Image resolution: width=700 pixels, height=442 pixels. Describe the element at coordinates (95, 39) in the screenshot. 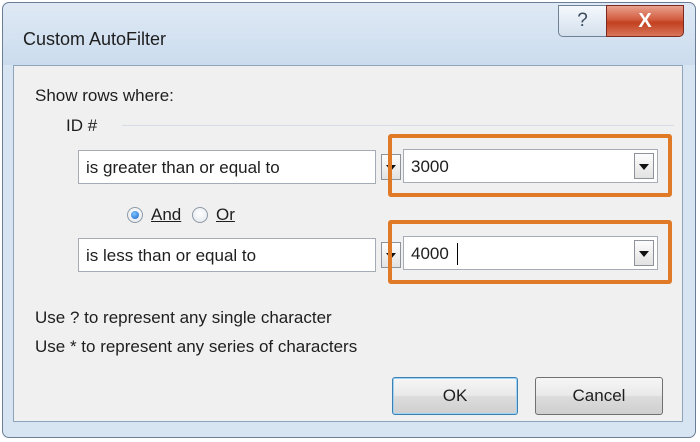

I see `dialog-title: Custom AutoFilter` at that location.